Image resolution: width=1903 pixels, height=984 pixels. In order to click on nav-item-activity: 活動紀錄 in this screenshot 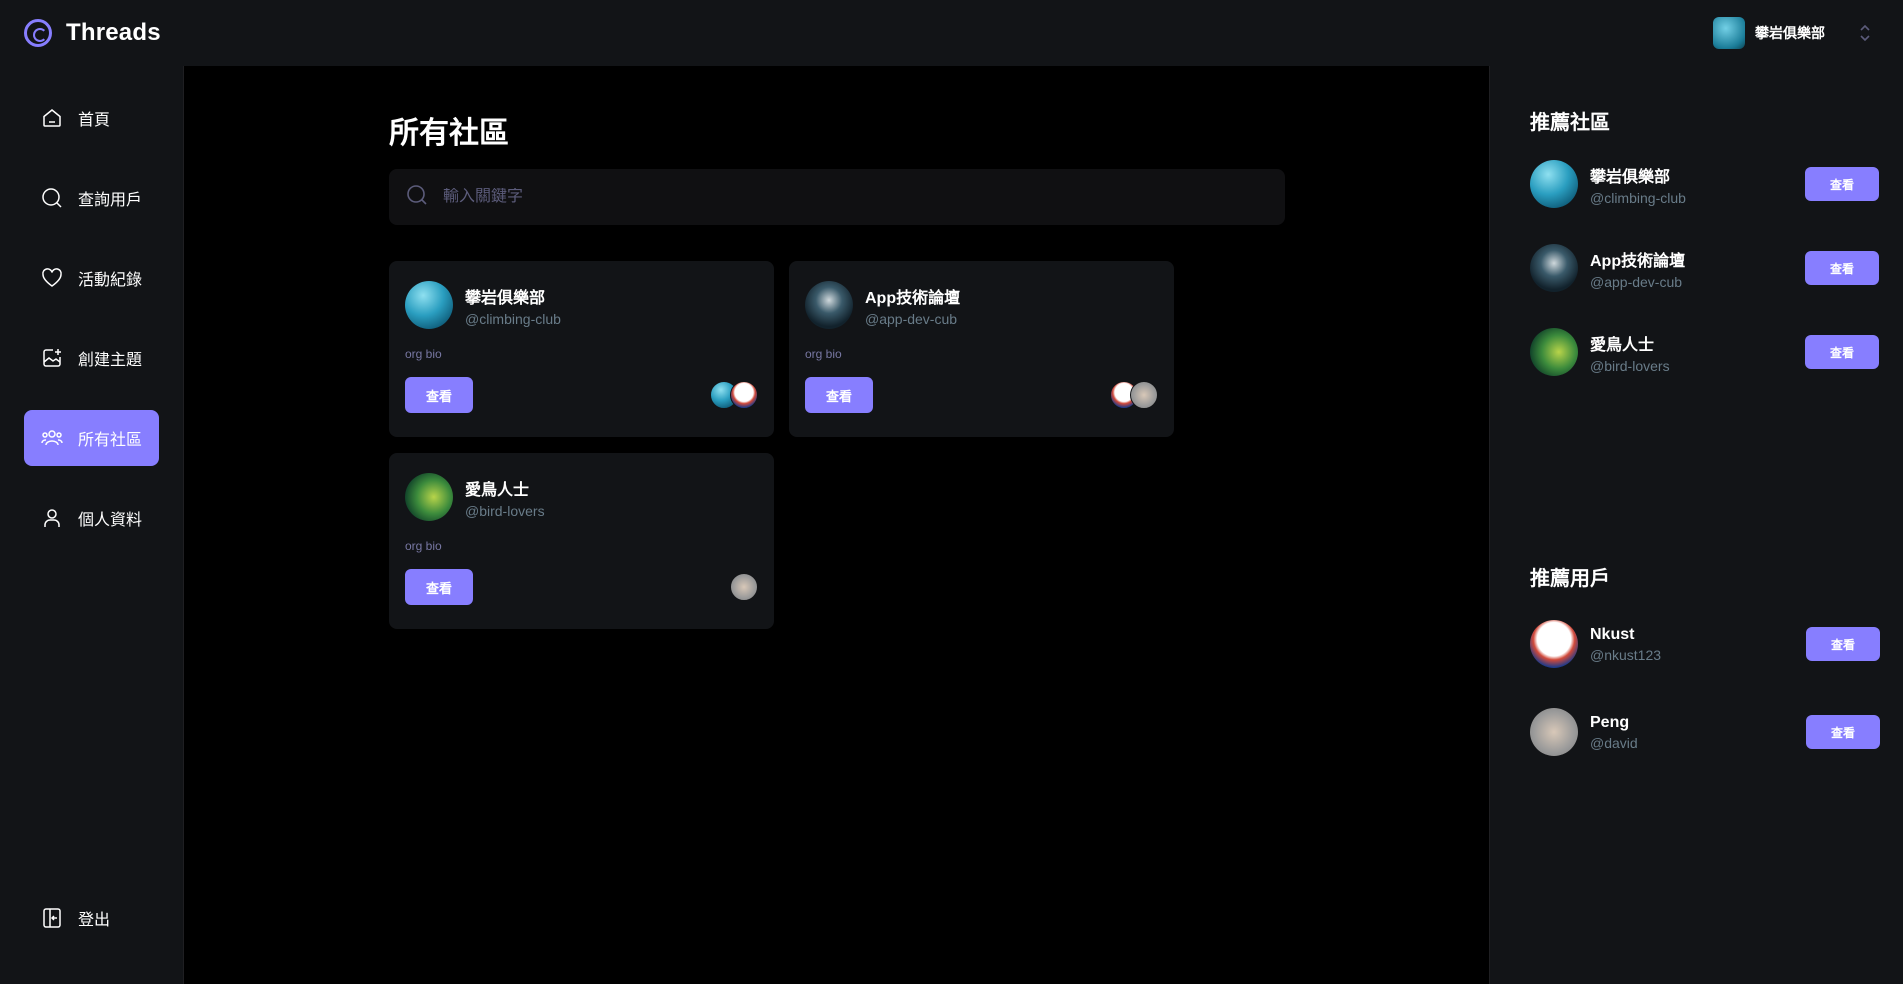, I will do `click(91, 278)`.